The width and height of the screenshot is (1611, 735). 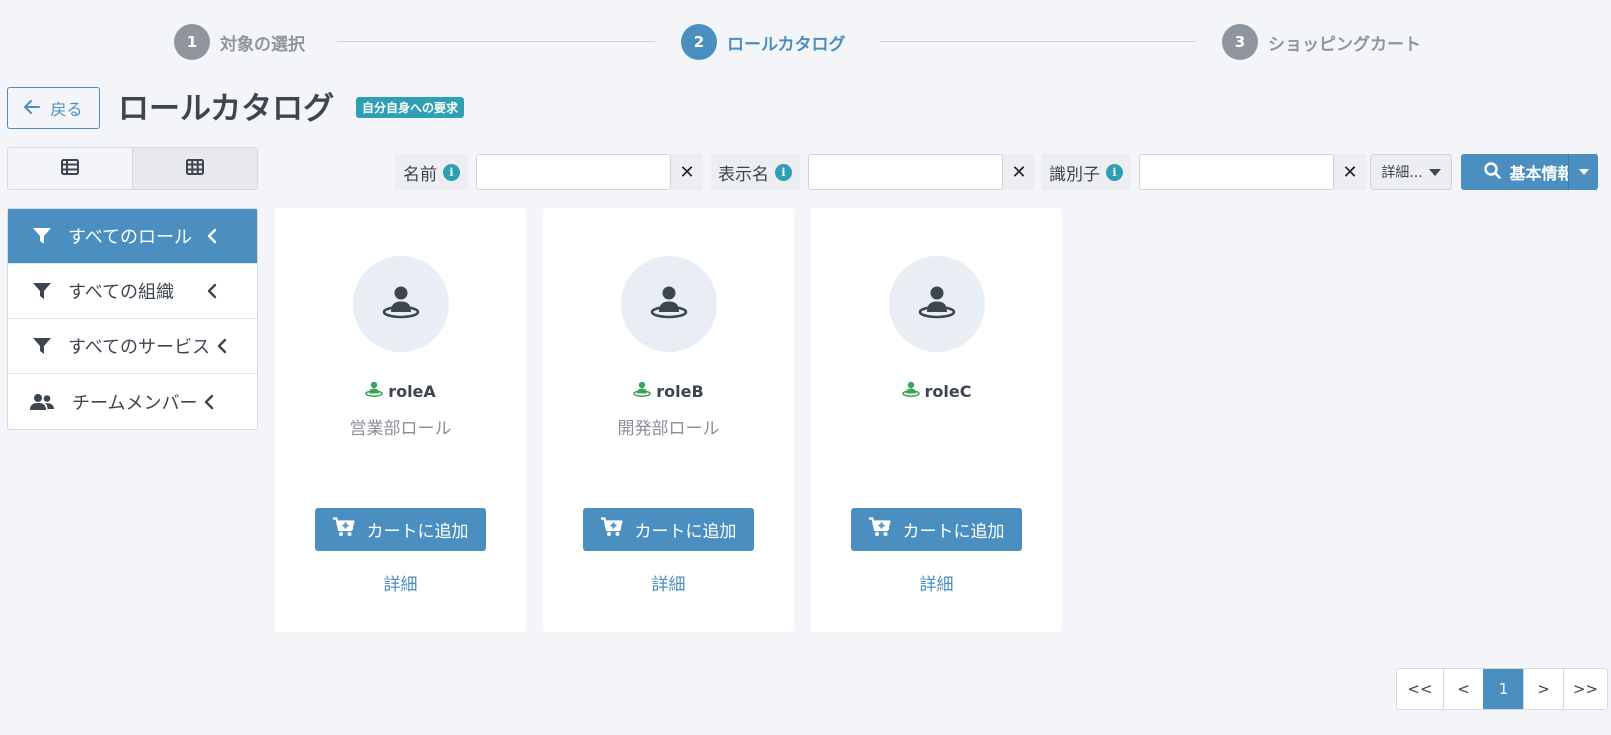 I want to click on filter-label: 名前 i, so click(x=431, y=172).